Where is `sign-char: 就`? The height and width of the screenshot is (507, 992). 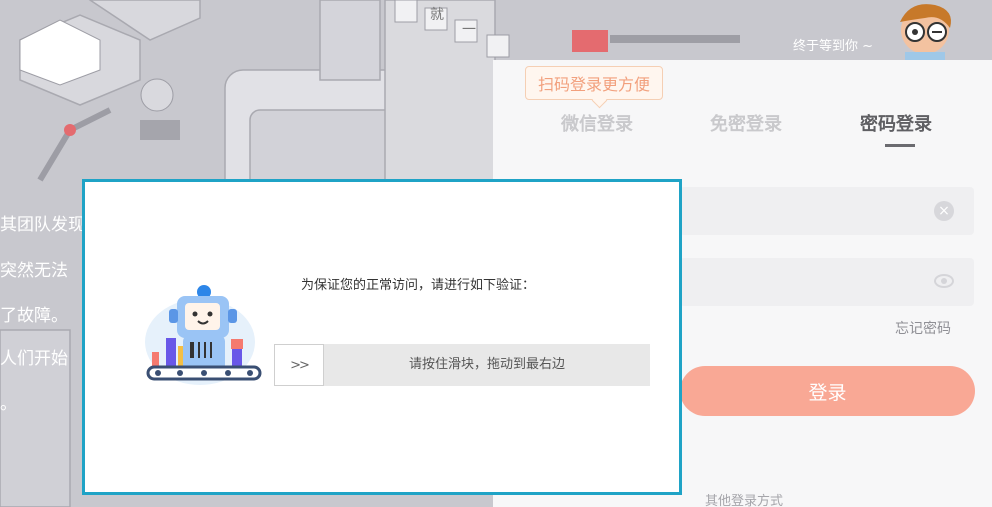
sign-char: 就 is located at coordinates (437, 15).